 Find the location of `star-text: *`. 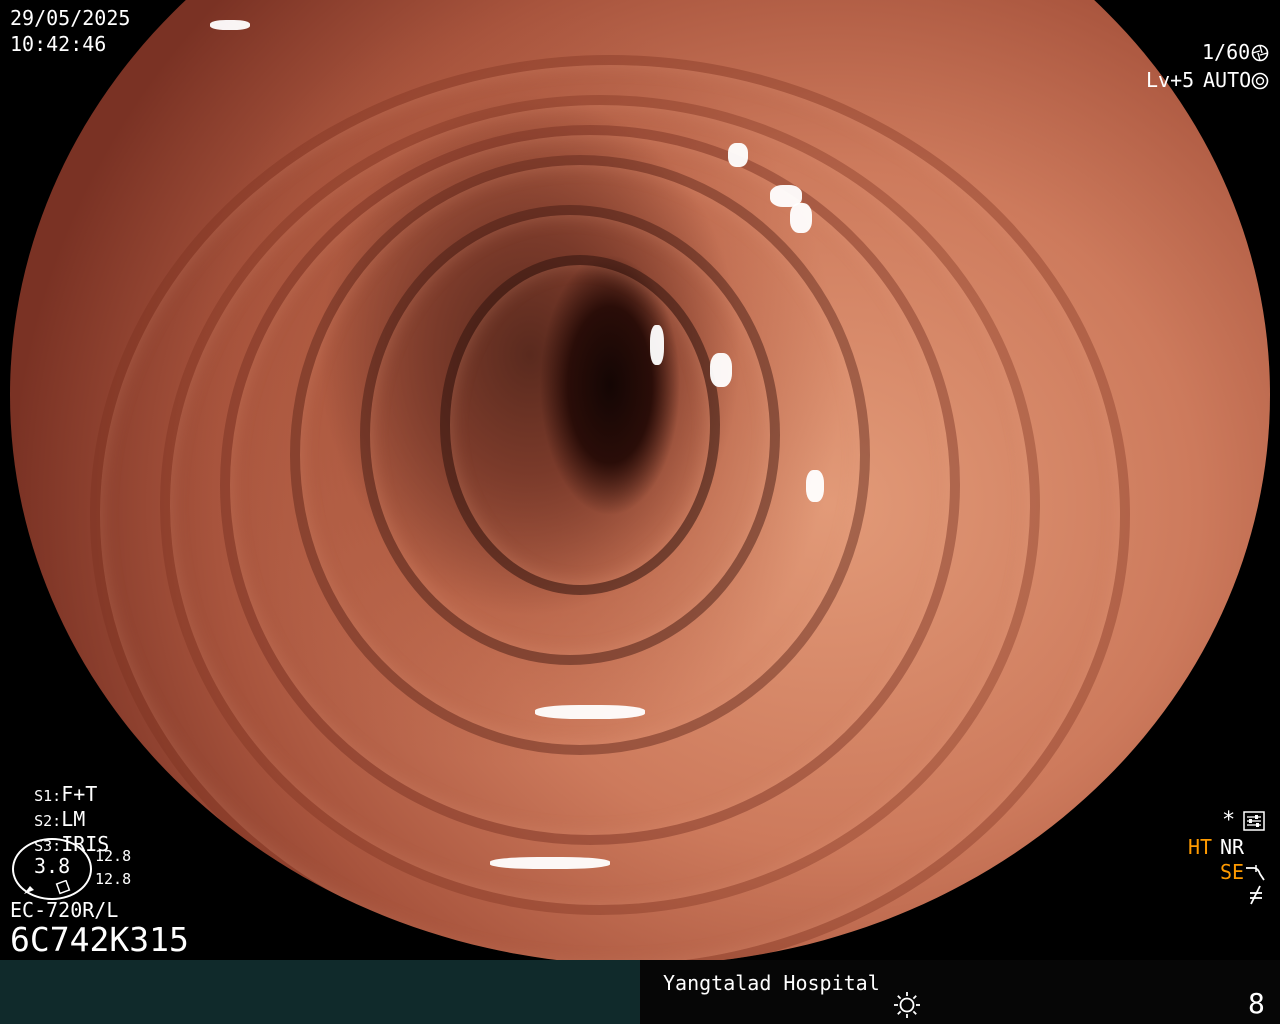

star-text: * is located at coordinates (1229, 820).